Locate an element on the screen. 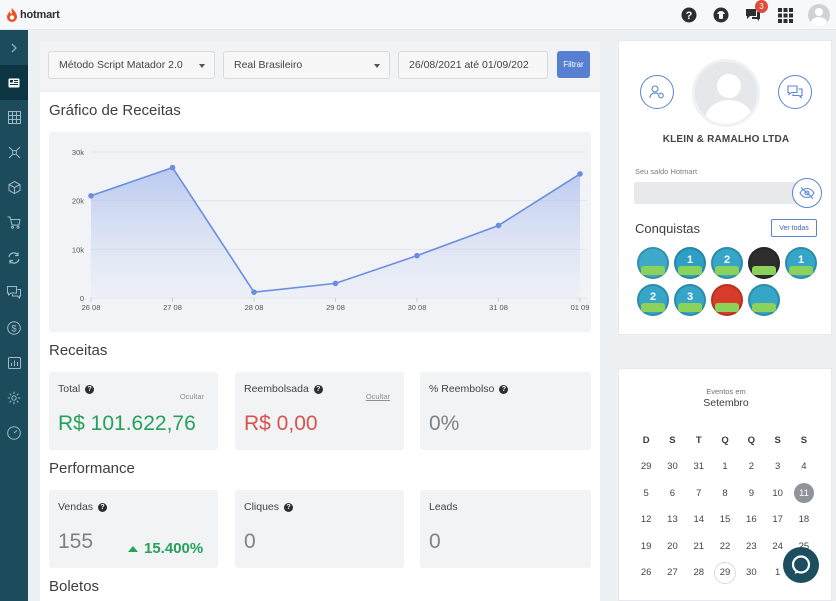 The image size is (836, 601). sidebar-item-sales is located at coordinates (14, 222).